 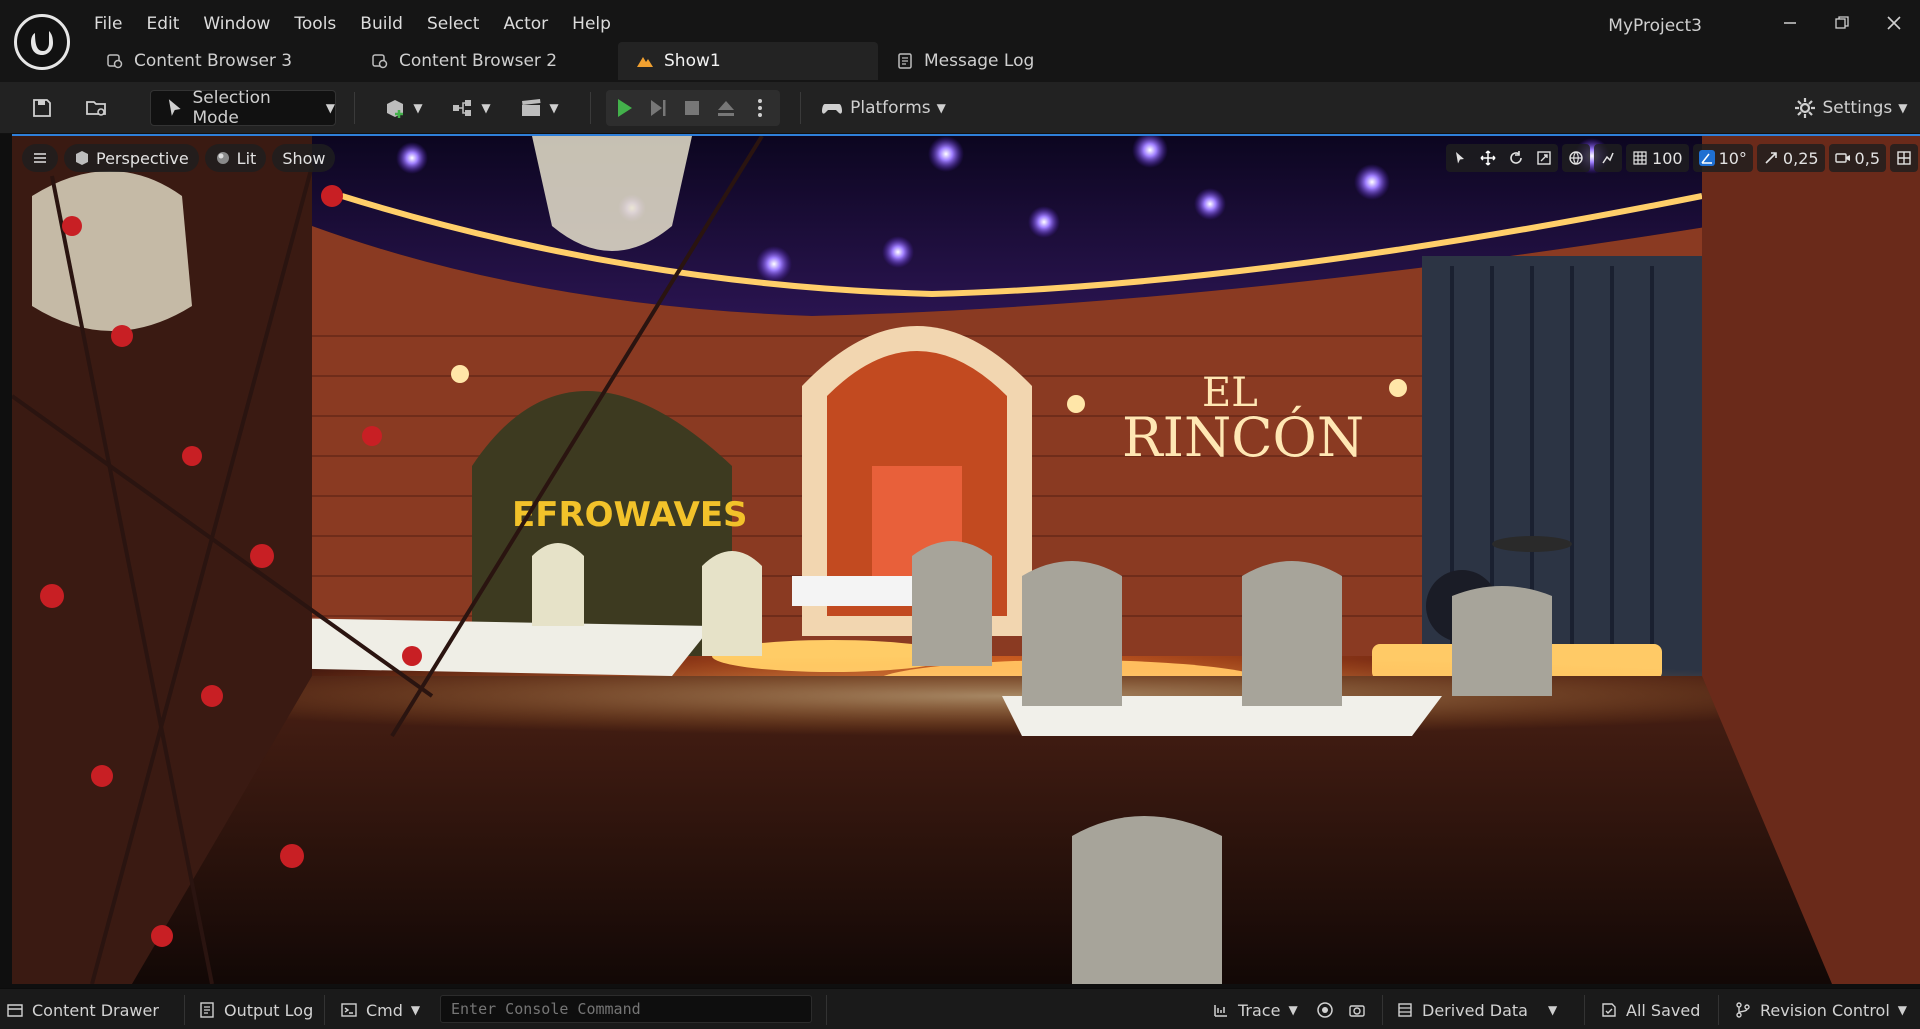 What do you see at coordinates (108, 24) in the screenshot?
I see `menu-file: File` at bounding box center [108, 24].